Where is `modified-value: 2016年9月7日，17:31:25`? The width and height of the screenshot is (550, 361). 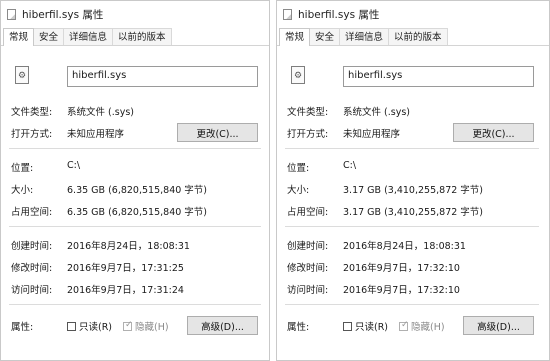
modified-value: 2016年9月7日，17:31:25 is located at coordinates (125, 268).